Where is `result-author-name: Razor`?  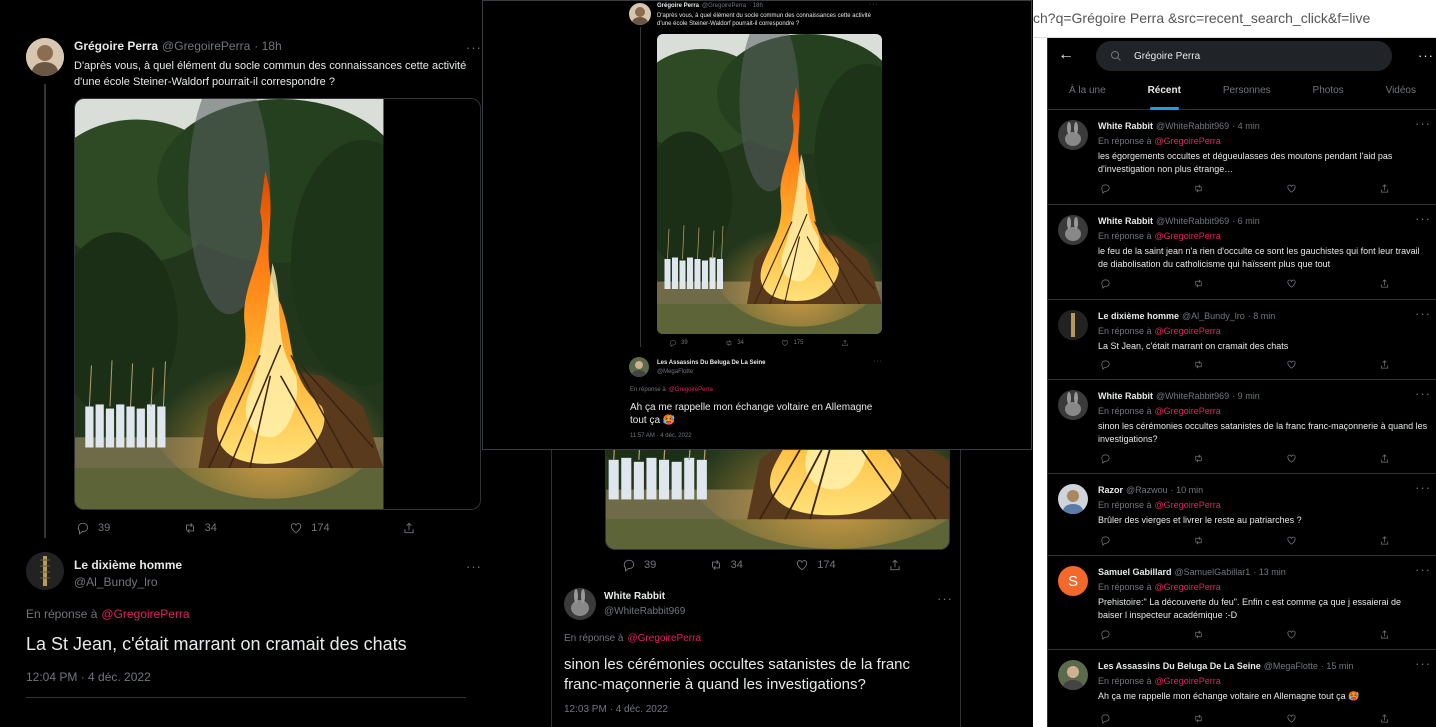
result-author-name: Razor is located at coordinates (1110, 490).